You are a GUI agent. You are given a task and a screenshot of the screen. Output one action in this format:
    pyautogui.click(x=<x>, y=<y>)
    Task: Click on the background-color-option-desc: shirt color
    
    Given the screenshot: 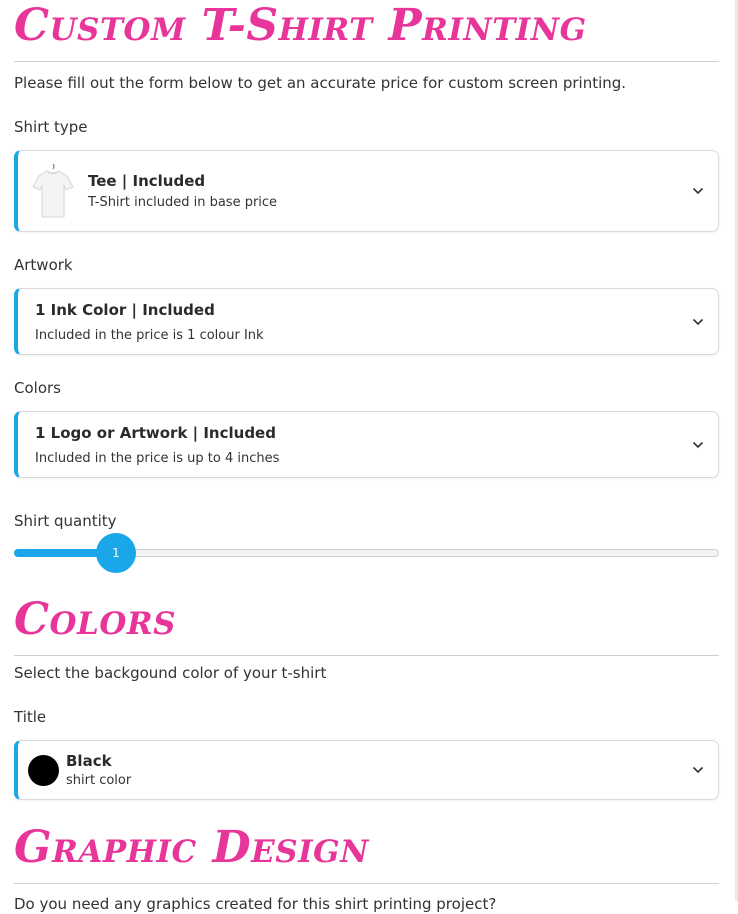 What is the action you would take?
    pyautogui.click(x=99, y=780)
    